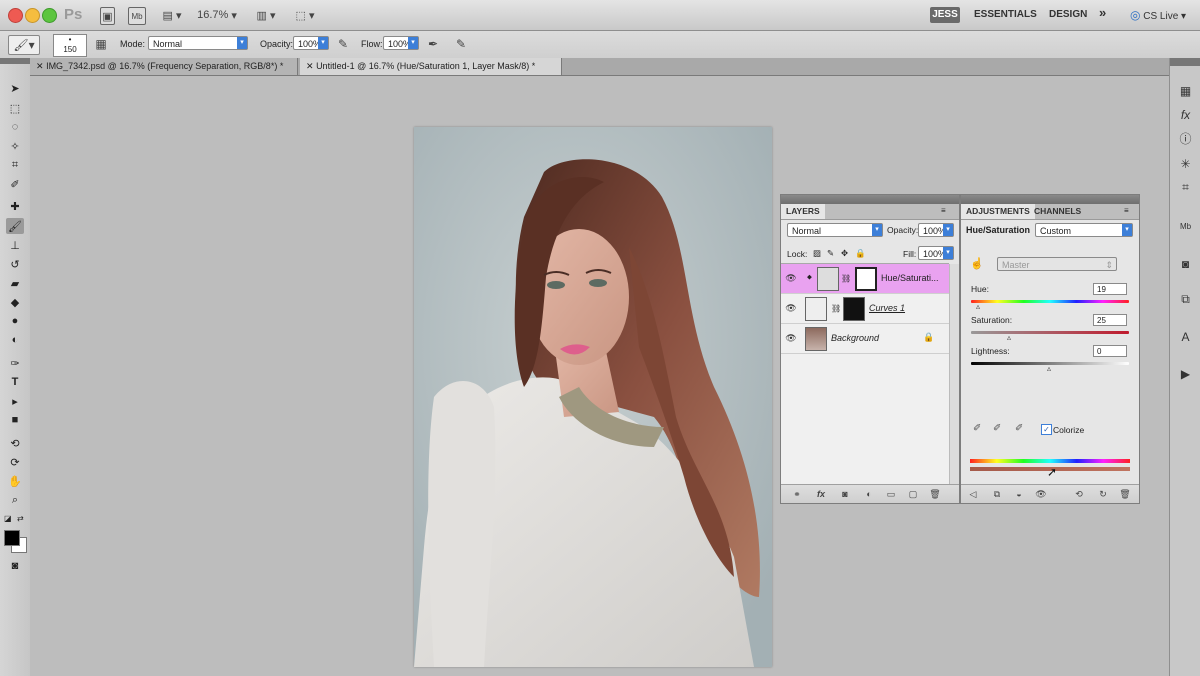 The height and width of the screenshot is (676, 1200). Describe the element at coordinates (1185, 138) in the screenshot. I see `info-panel-icon: ⓘ` at that location.